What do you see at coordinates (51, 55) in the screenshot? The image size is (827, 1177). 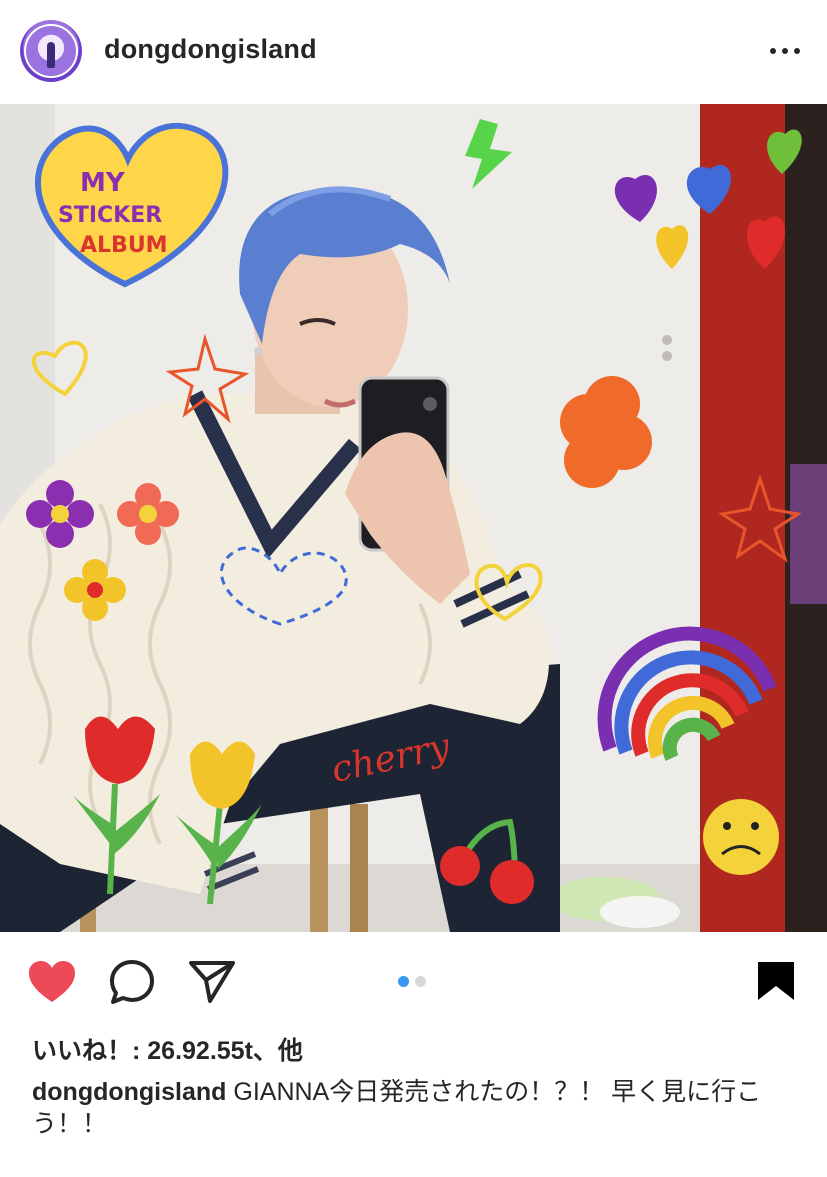 I see `avatar-figure` at bounding box center [51, 55].